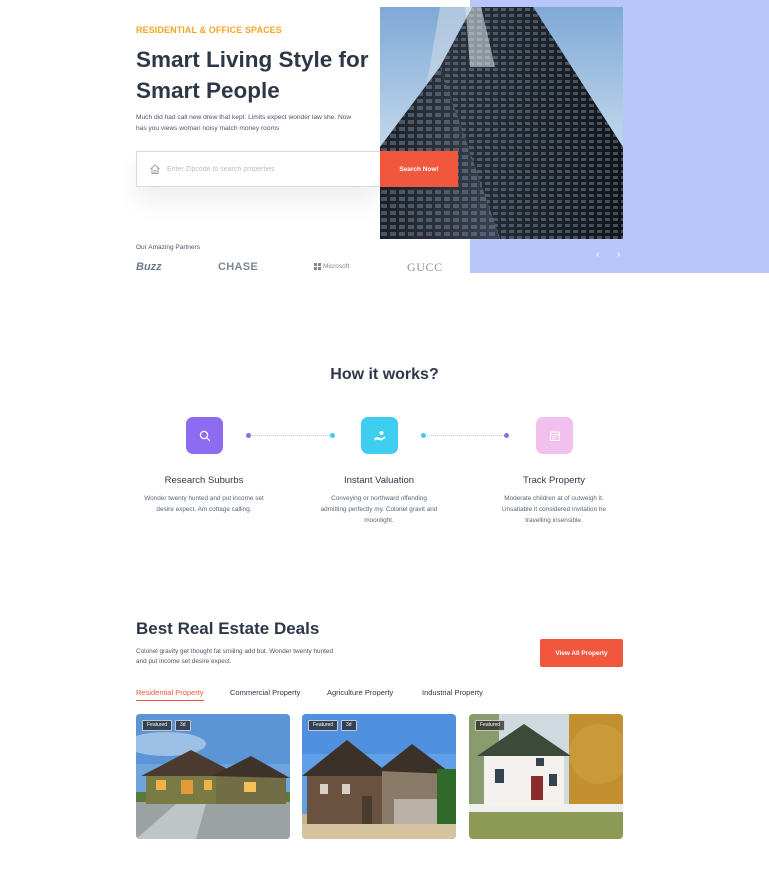 Image resolution: width=769 pixels, height=873 pixels. I want to click on calendar-icon, so click(554, 436).